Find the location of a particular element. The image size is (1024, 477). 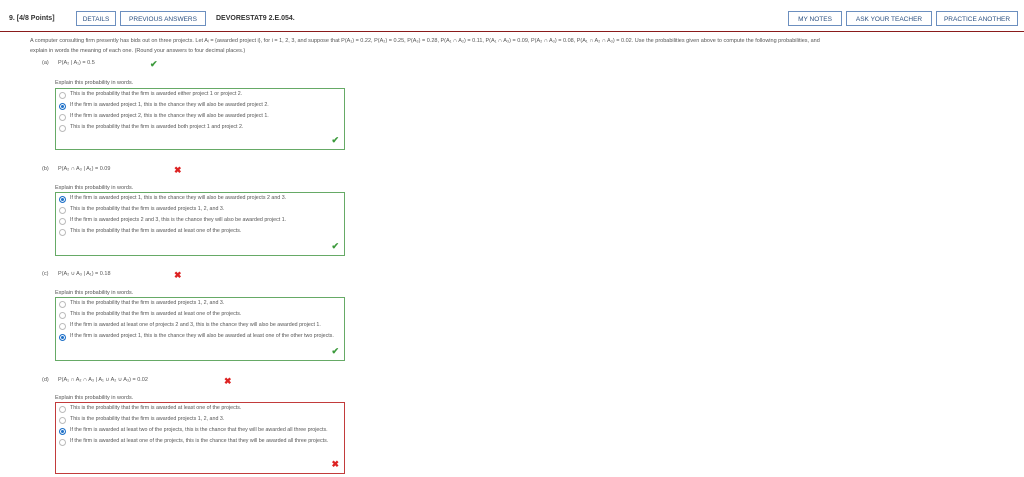

problem-code: DEVORESTAT9 2.E.054. is located at coordinates (255, 18).